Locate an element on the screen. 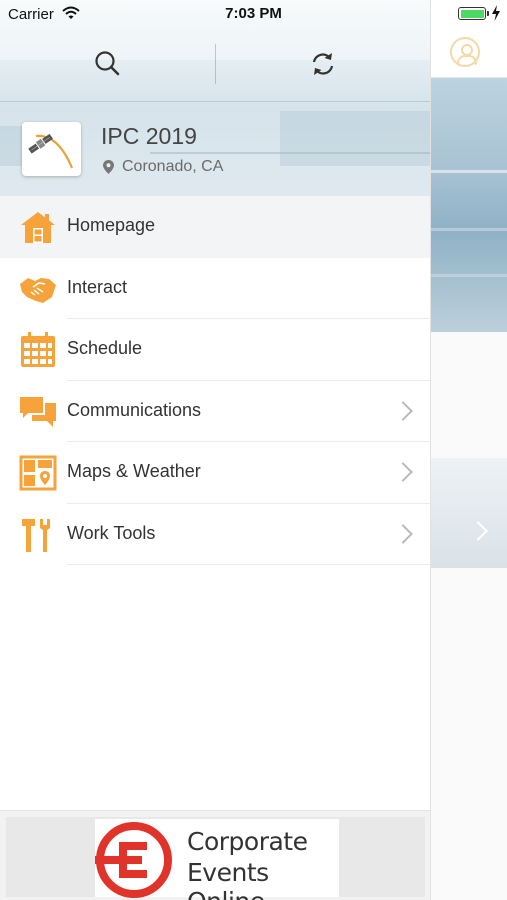 The image size is (507, 900). main-card is located at coordinates (469, 513).